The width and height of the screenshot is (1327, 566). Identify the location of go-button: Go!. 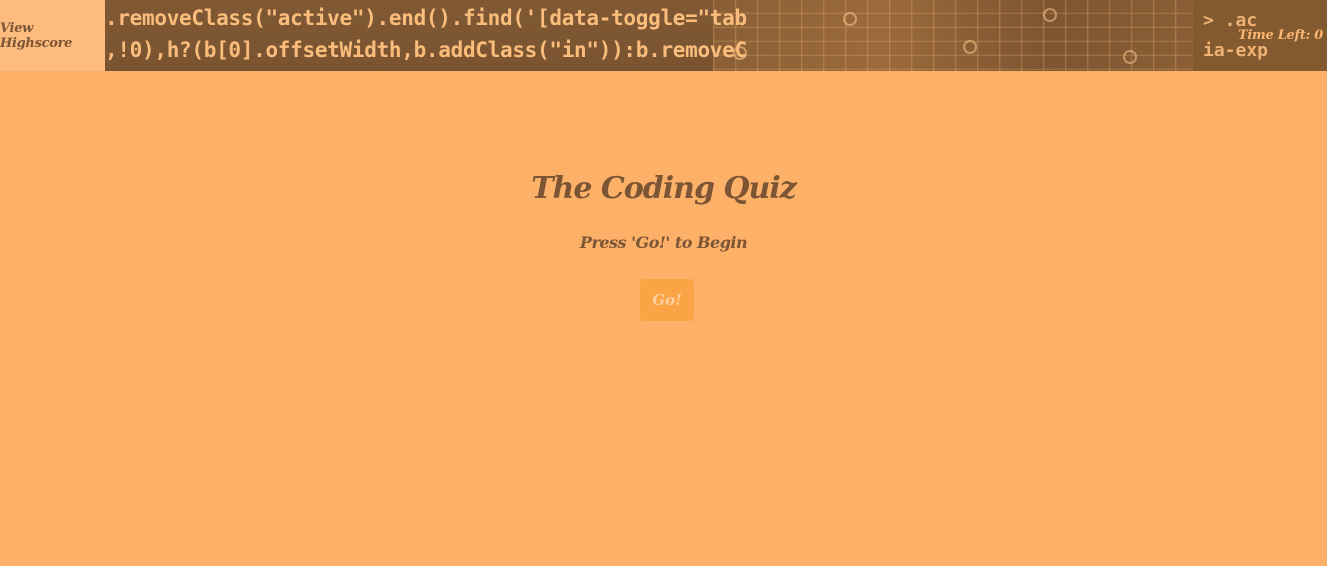
(667, 300).